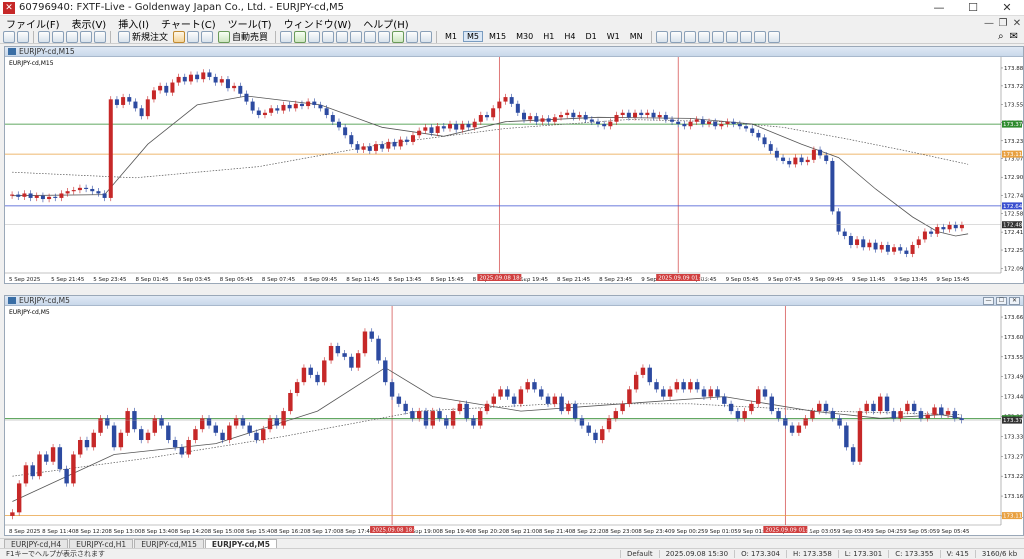 The width and height of the screenshot is (1024, 559). I want to click on tile-windows-icon, so click(356, 36).